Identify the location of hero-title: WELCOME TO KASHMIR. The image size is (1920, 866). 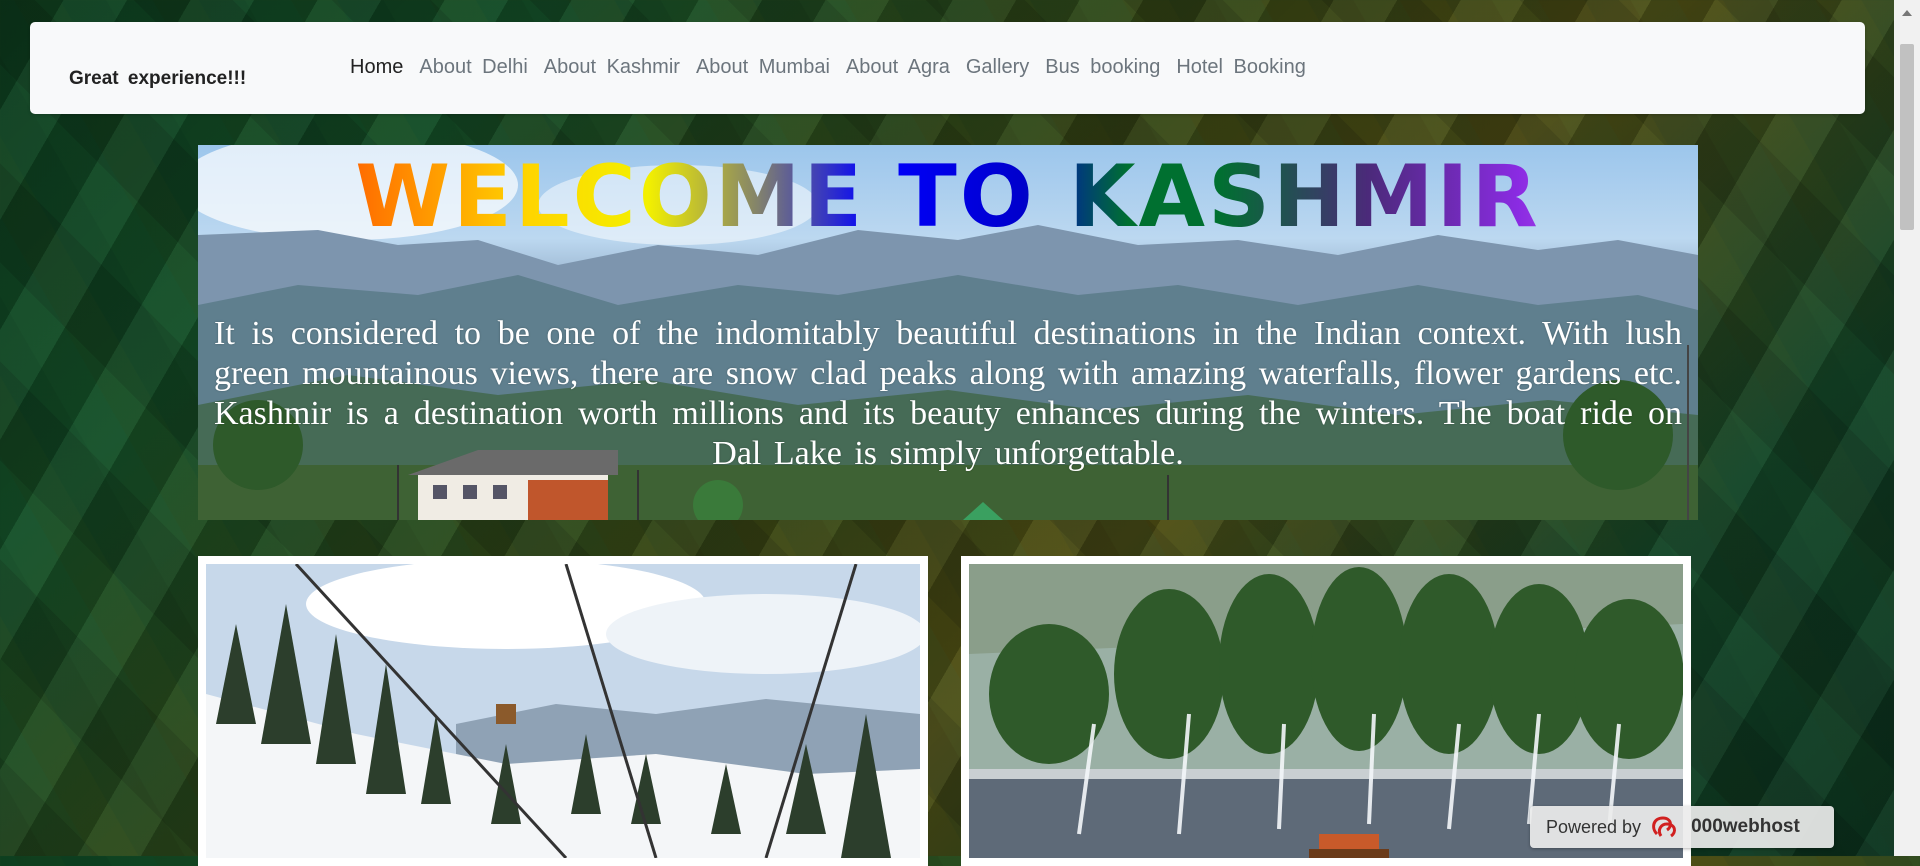
(948, 197).